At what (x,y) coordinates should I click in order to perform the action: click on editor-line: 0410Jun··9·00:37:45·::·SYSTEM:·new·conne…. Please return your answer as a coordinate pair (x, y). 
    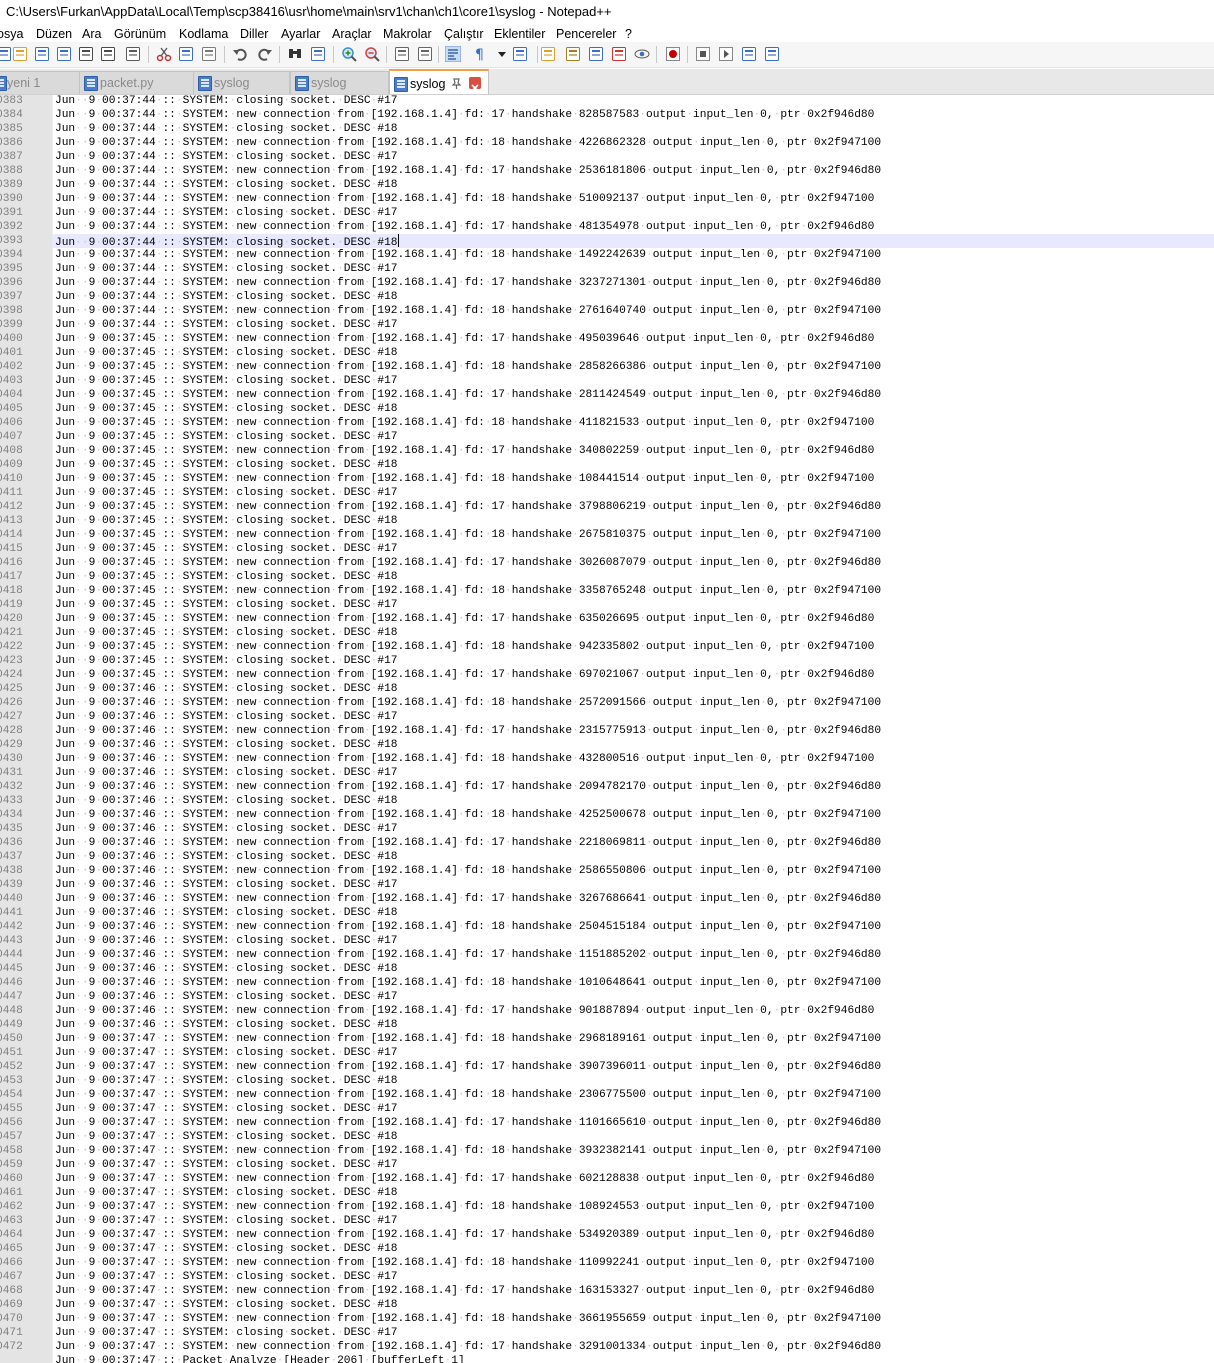
    Looking at the image, I should click on (607, 479).